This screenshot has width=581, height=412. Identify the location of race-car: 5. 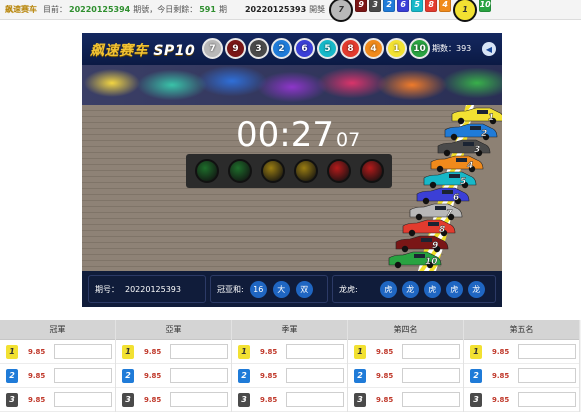
(450, 180).